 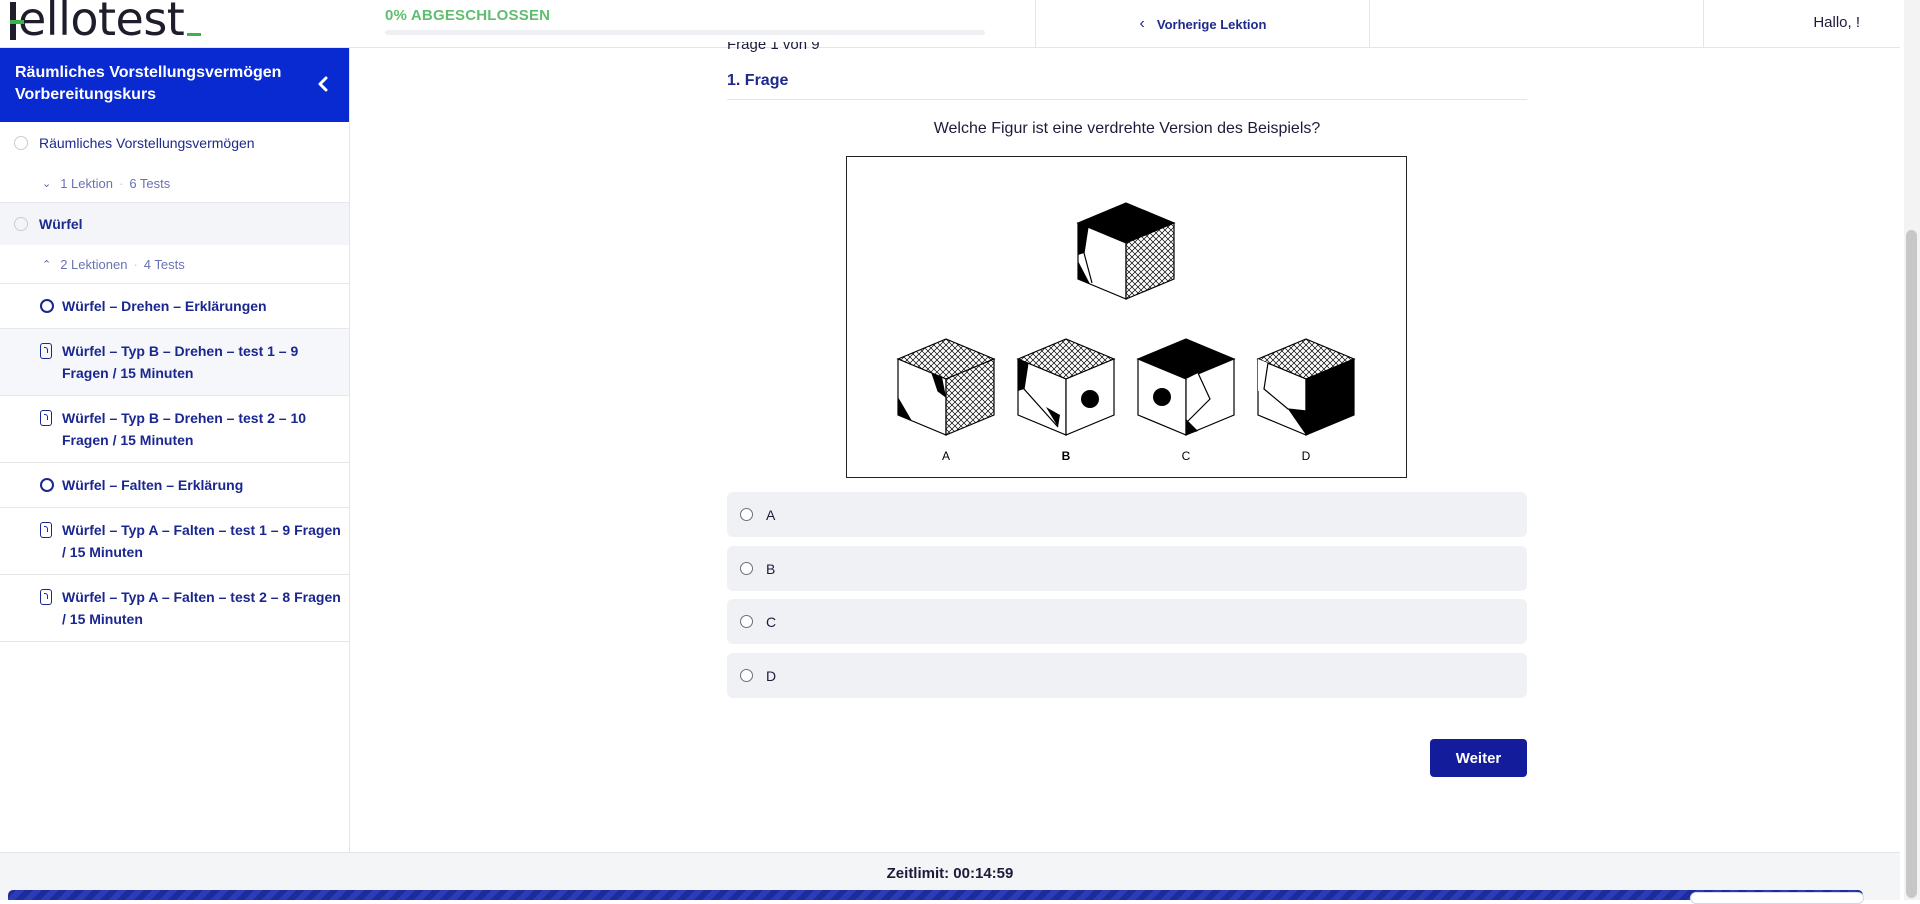 What do you see at coordinates (1142, 23) in the screenshot?
I see `chevron-left-icon: ‹` at bounding box center [1142, 23].